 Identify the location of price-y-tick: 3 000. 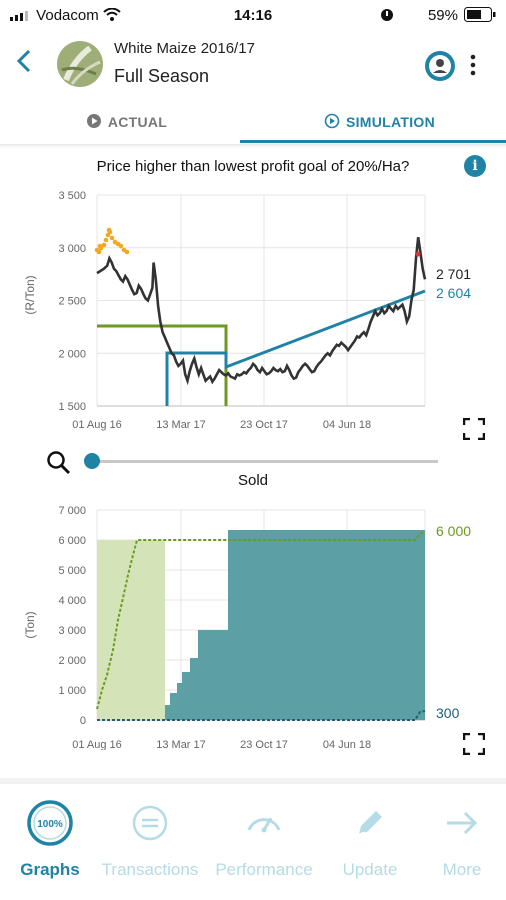
(72, 249).